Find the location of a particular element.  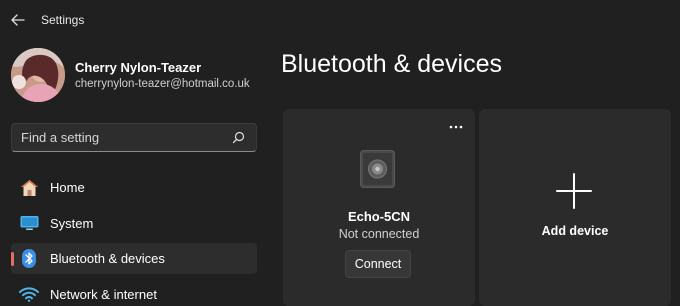

avatar is located at coordinates (38, 75).